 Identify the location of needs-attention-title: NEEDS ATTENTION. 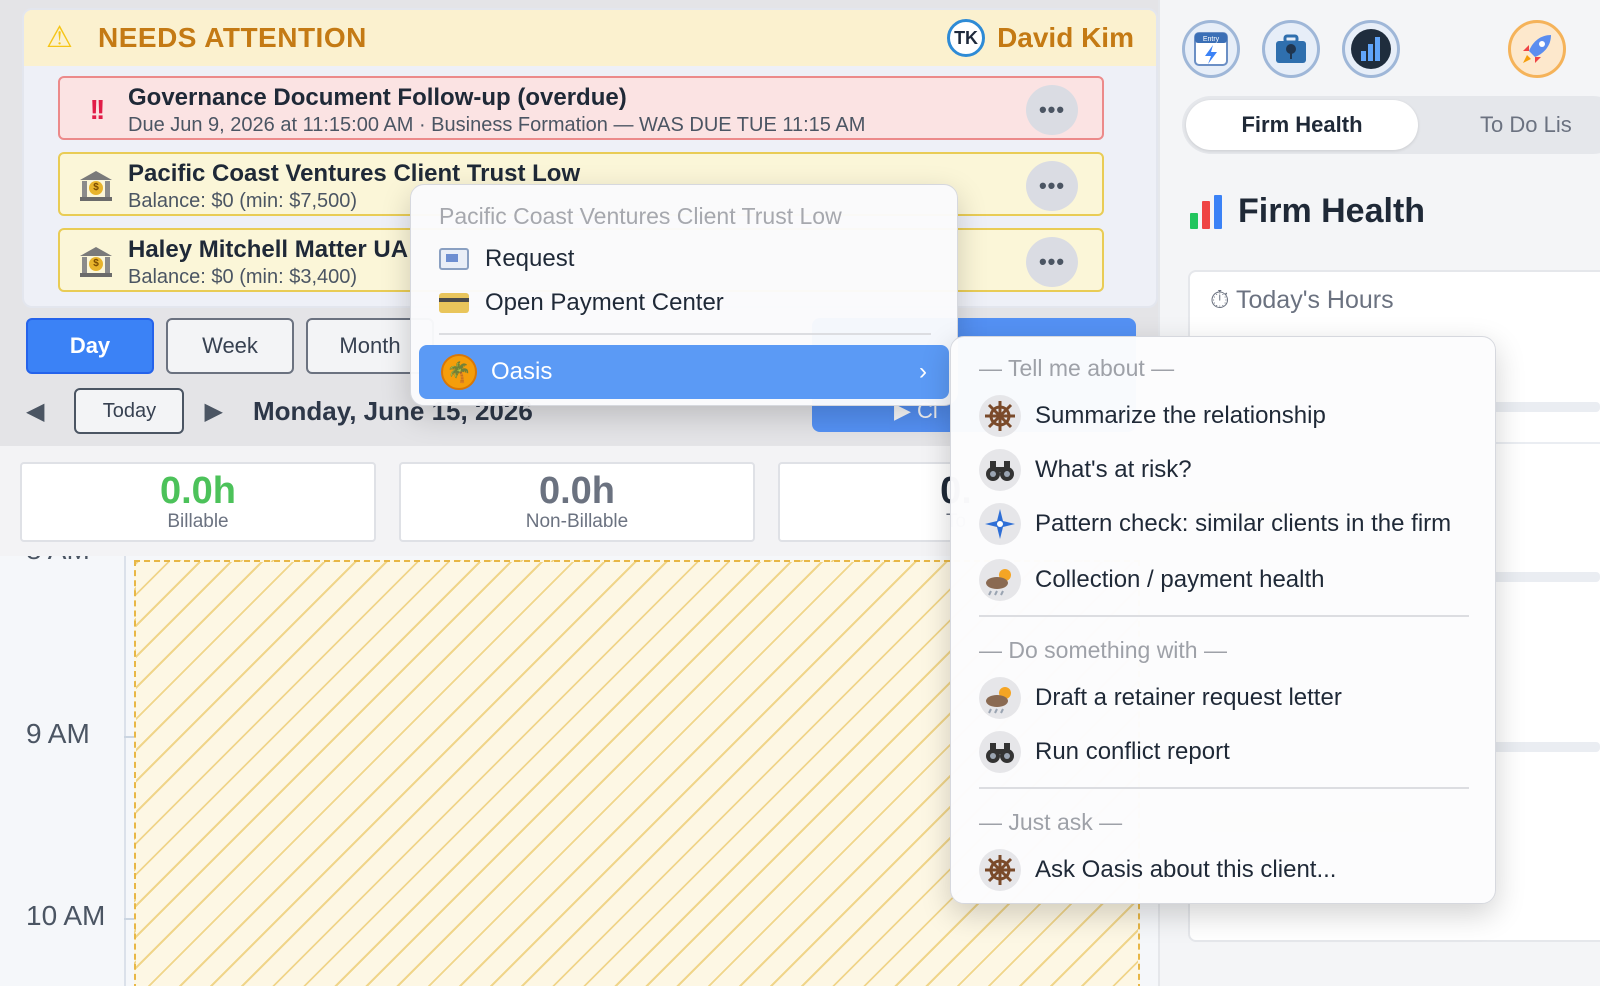
(232, 37).